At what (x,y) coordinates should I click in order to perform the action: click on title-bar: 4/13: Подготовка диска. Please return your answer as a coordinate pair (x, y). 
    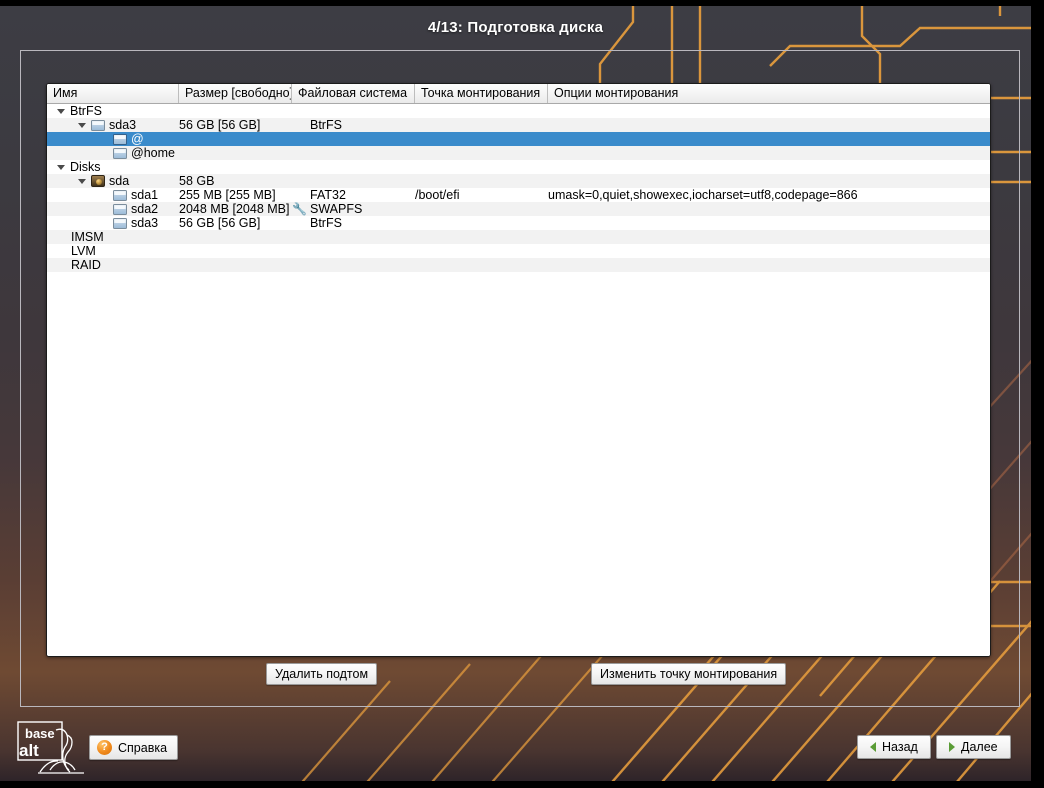
    Looking at the image, I should click on (515, 27).